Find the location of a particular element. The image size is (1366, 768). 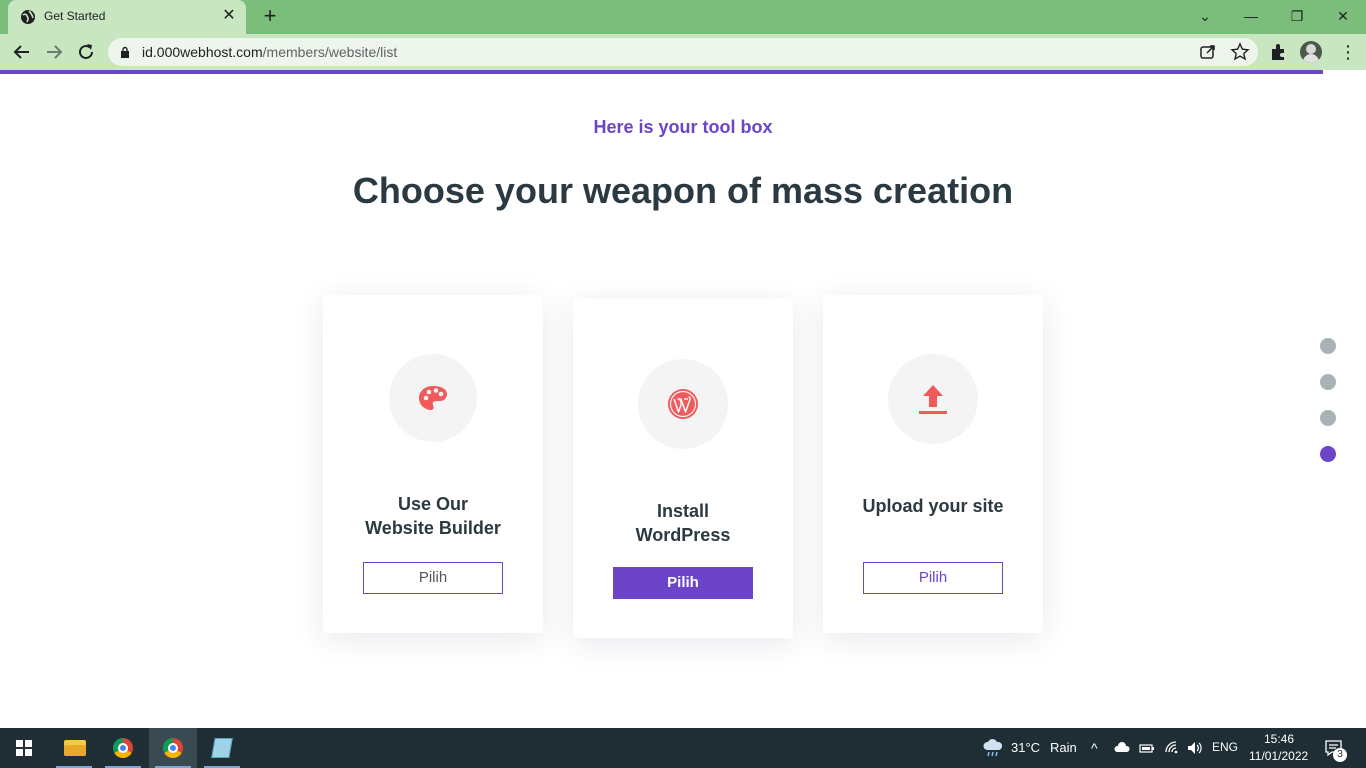

tab-search-icon: ⌄ is located at coordinates (1205, 16).